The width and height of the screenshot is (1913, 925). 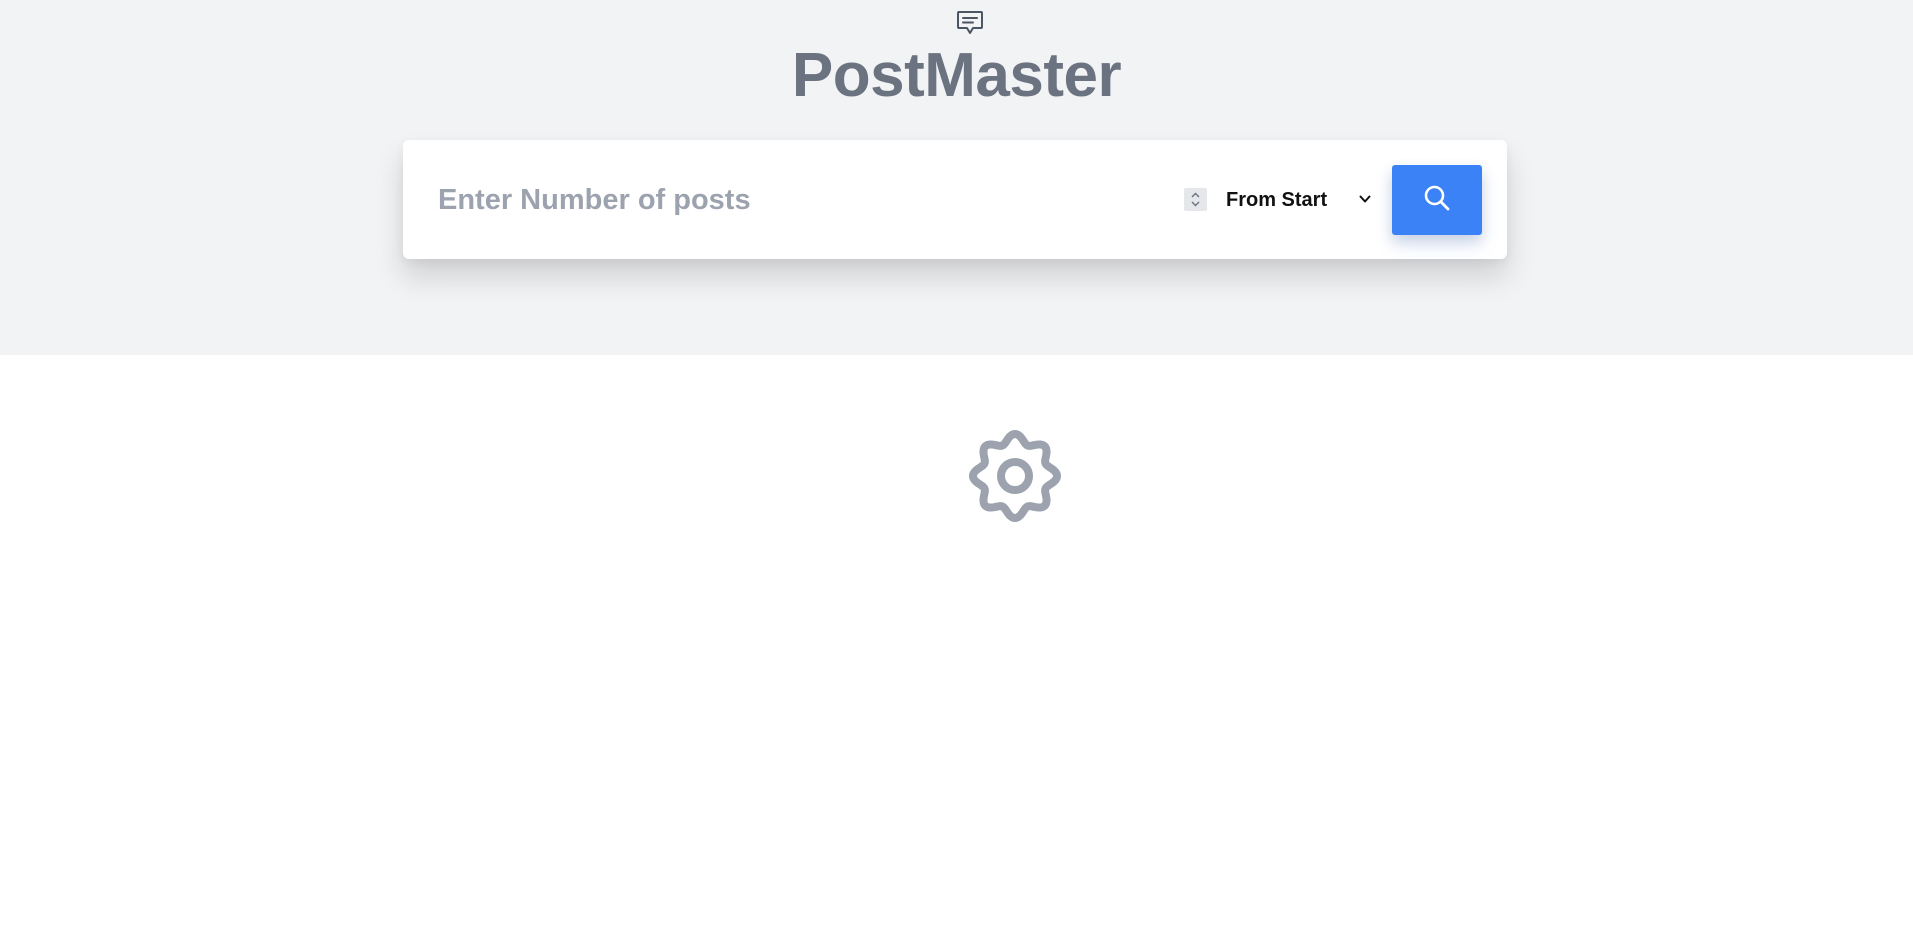 I want to click on page-title: PostMaster, so click(x=956, y=75).